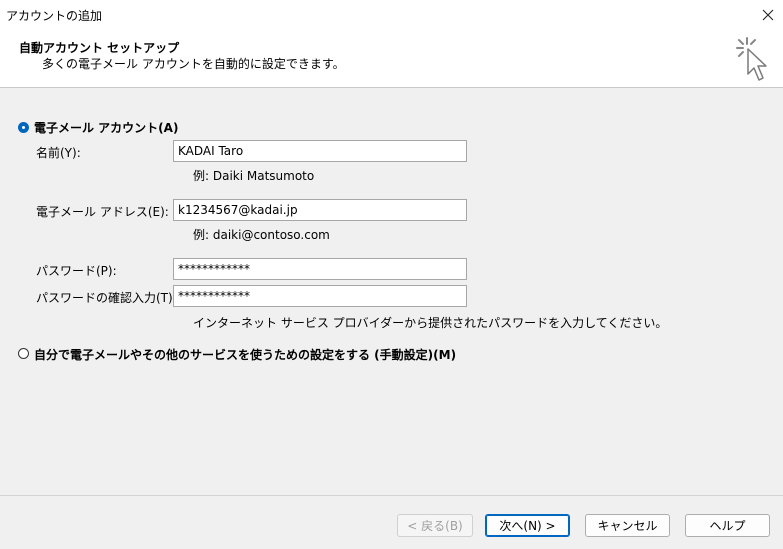  Describe the element at coordinates (99, 48) in the screenshot. I see `header-title: 自動アカウント セットアップ` at that location.